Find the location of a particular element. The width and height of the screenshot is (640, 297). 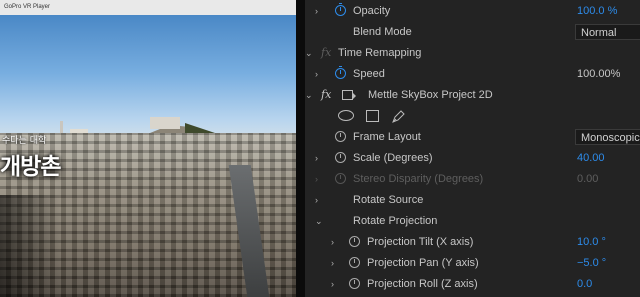

frame-layout-row: Frame Layout Monoscopic is located at coordinates (472, 137).